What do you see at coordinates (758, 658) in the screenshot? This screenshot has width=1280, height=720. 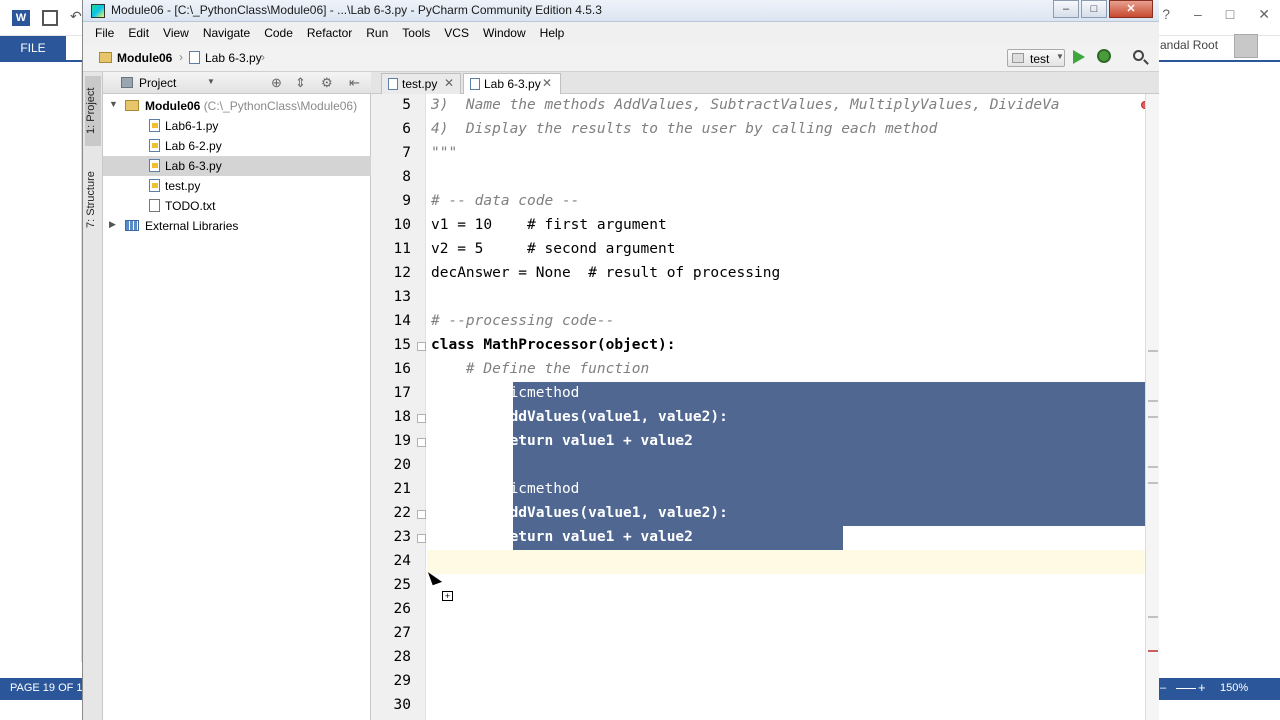 I see `code-line: 28` at bounding box center [758, 658].